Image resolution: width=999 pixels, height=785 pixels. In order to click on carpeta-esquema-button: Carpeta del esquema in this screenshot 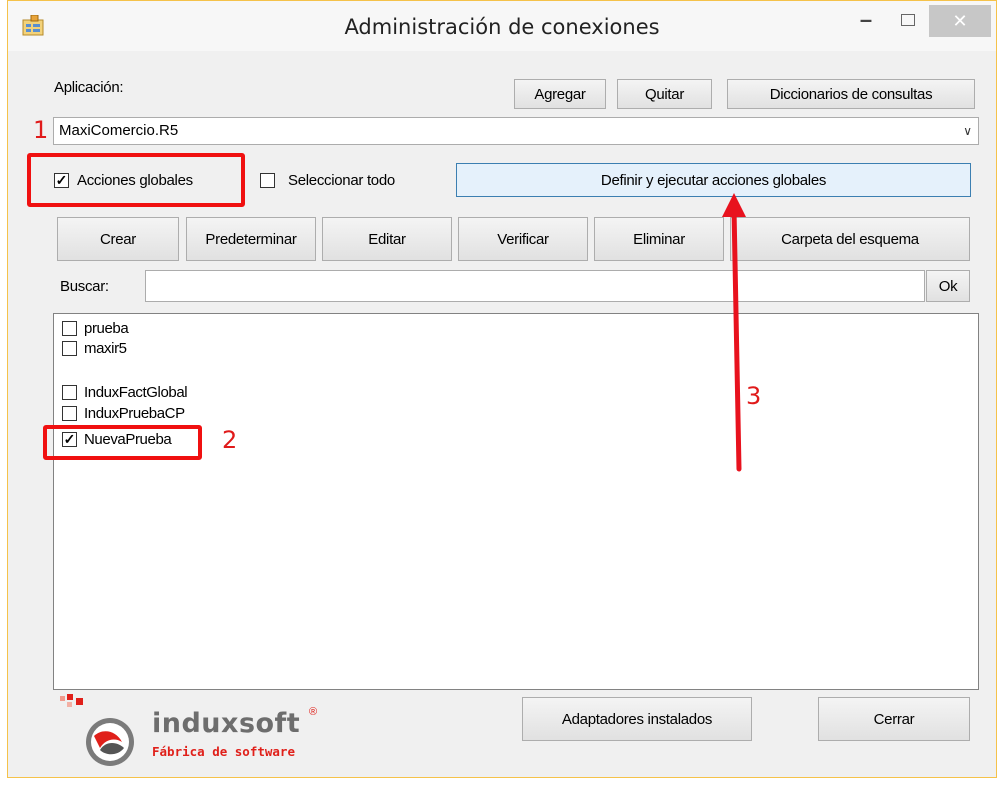, I will do `click(850, 239)`.